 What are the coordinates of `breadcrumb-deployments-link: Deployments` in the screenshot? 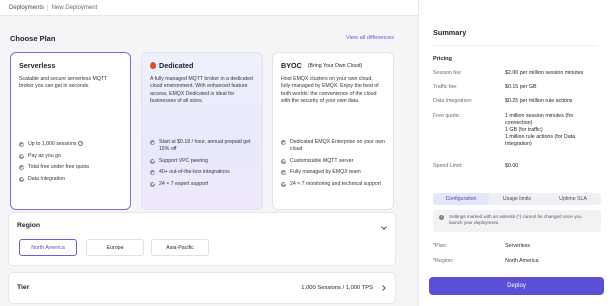 It's located at (26, 8).